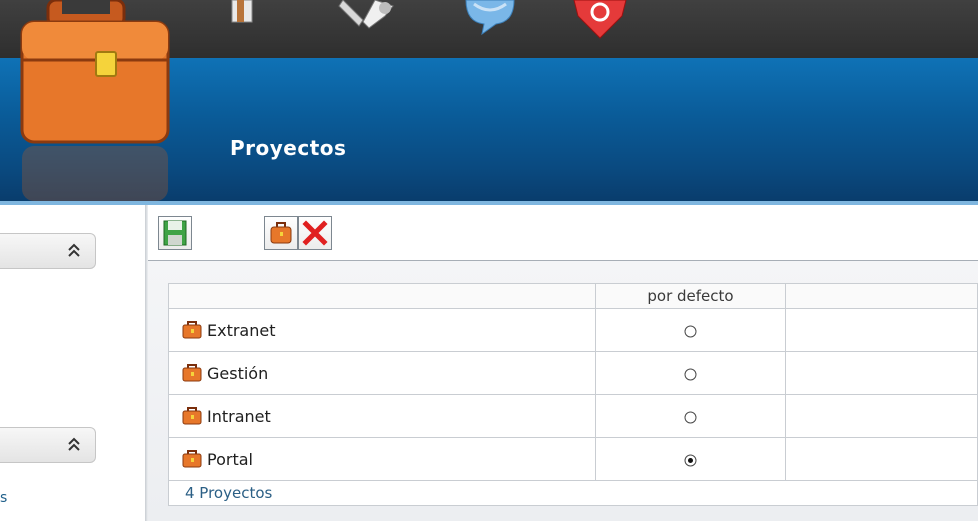 The height and width of the screenshot is (521, 978). I want to click on table-row: Intranet, so click(573, 416).